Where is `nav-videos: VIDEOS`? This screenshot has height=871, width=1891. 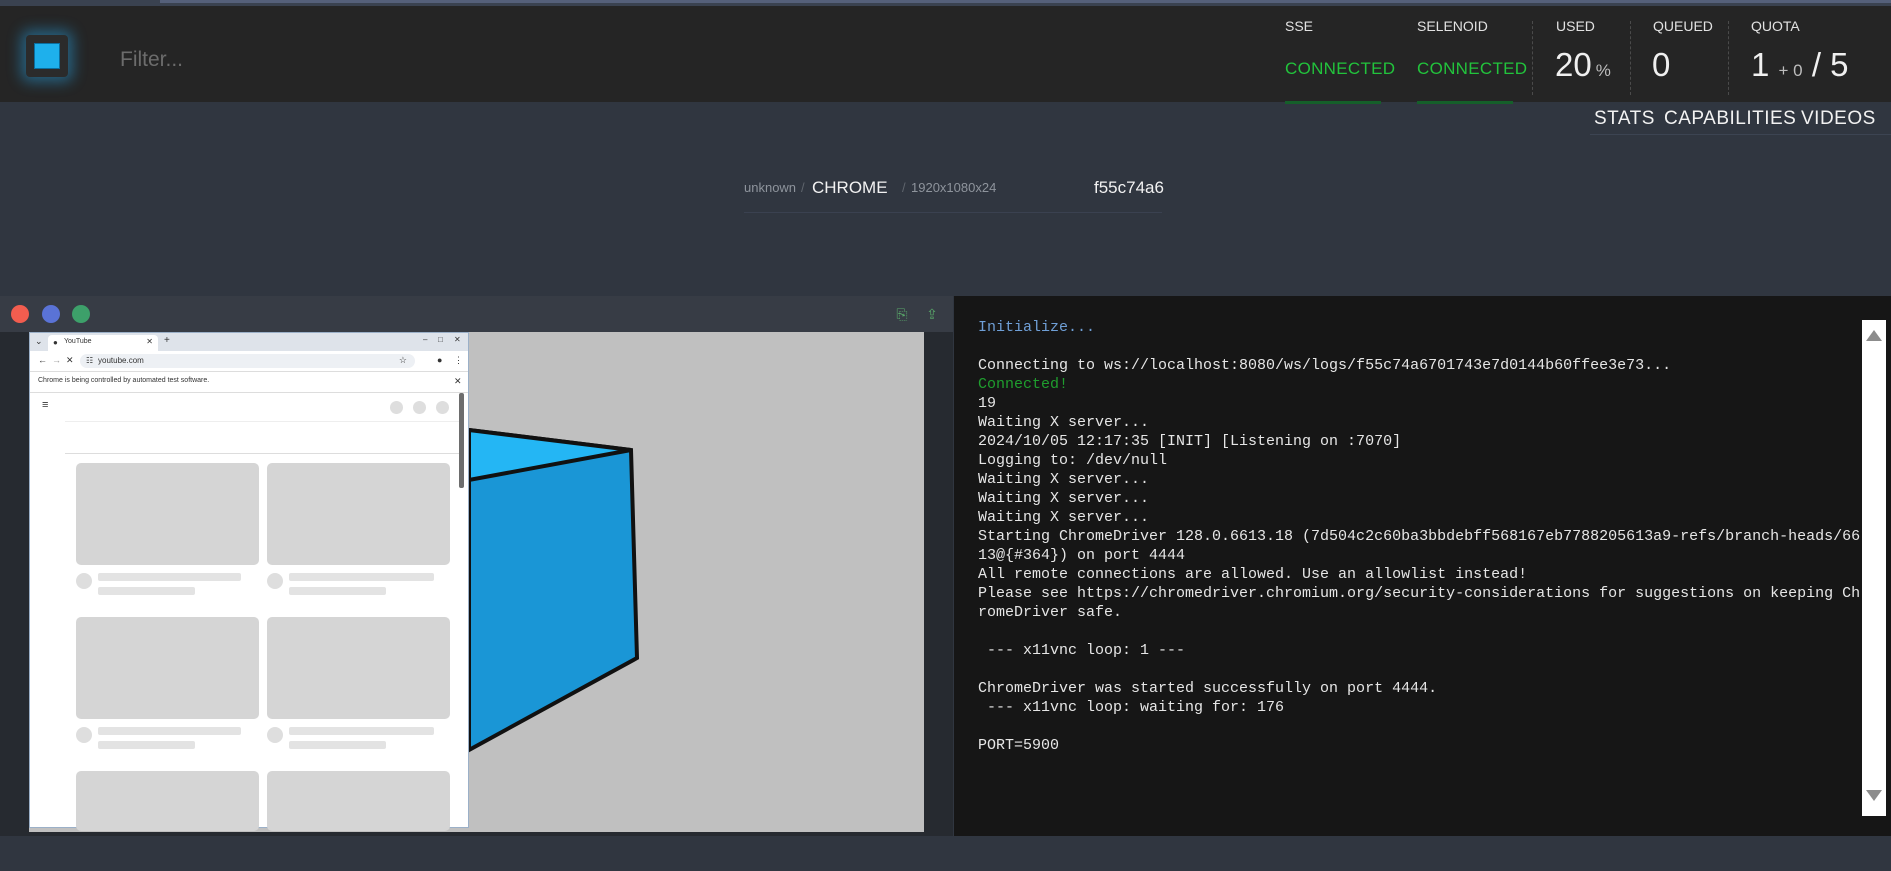
nav-videos: VIDEOS is located at coordinates (1838, 119).